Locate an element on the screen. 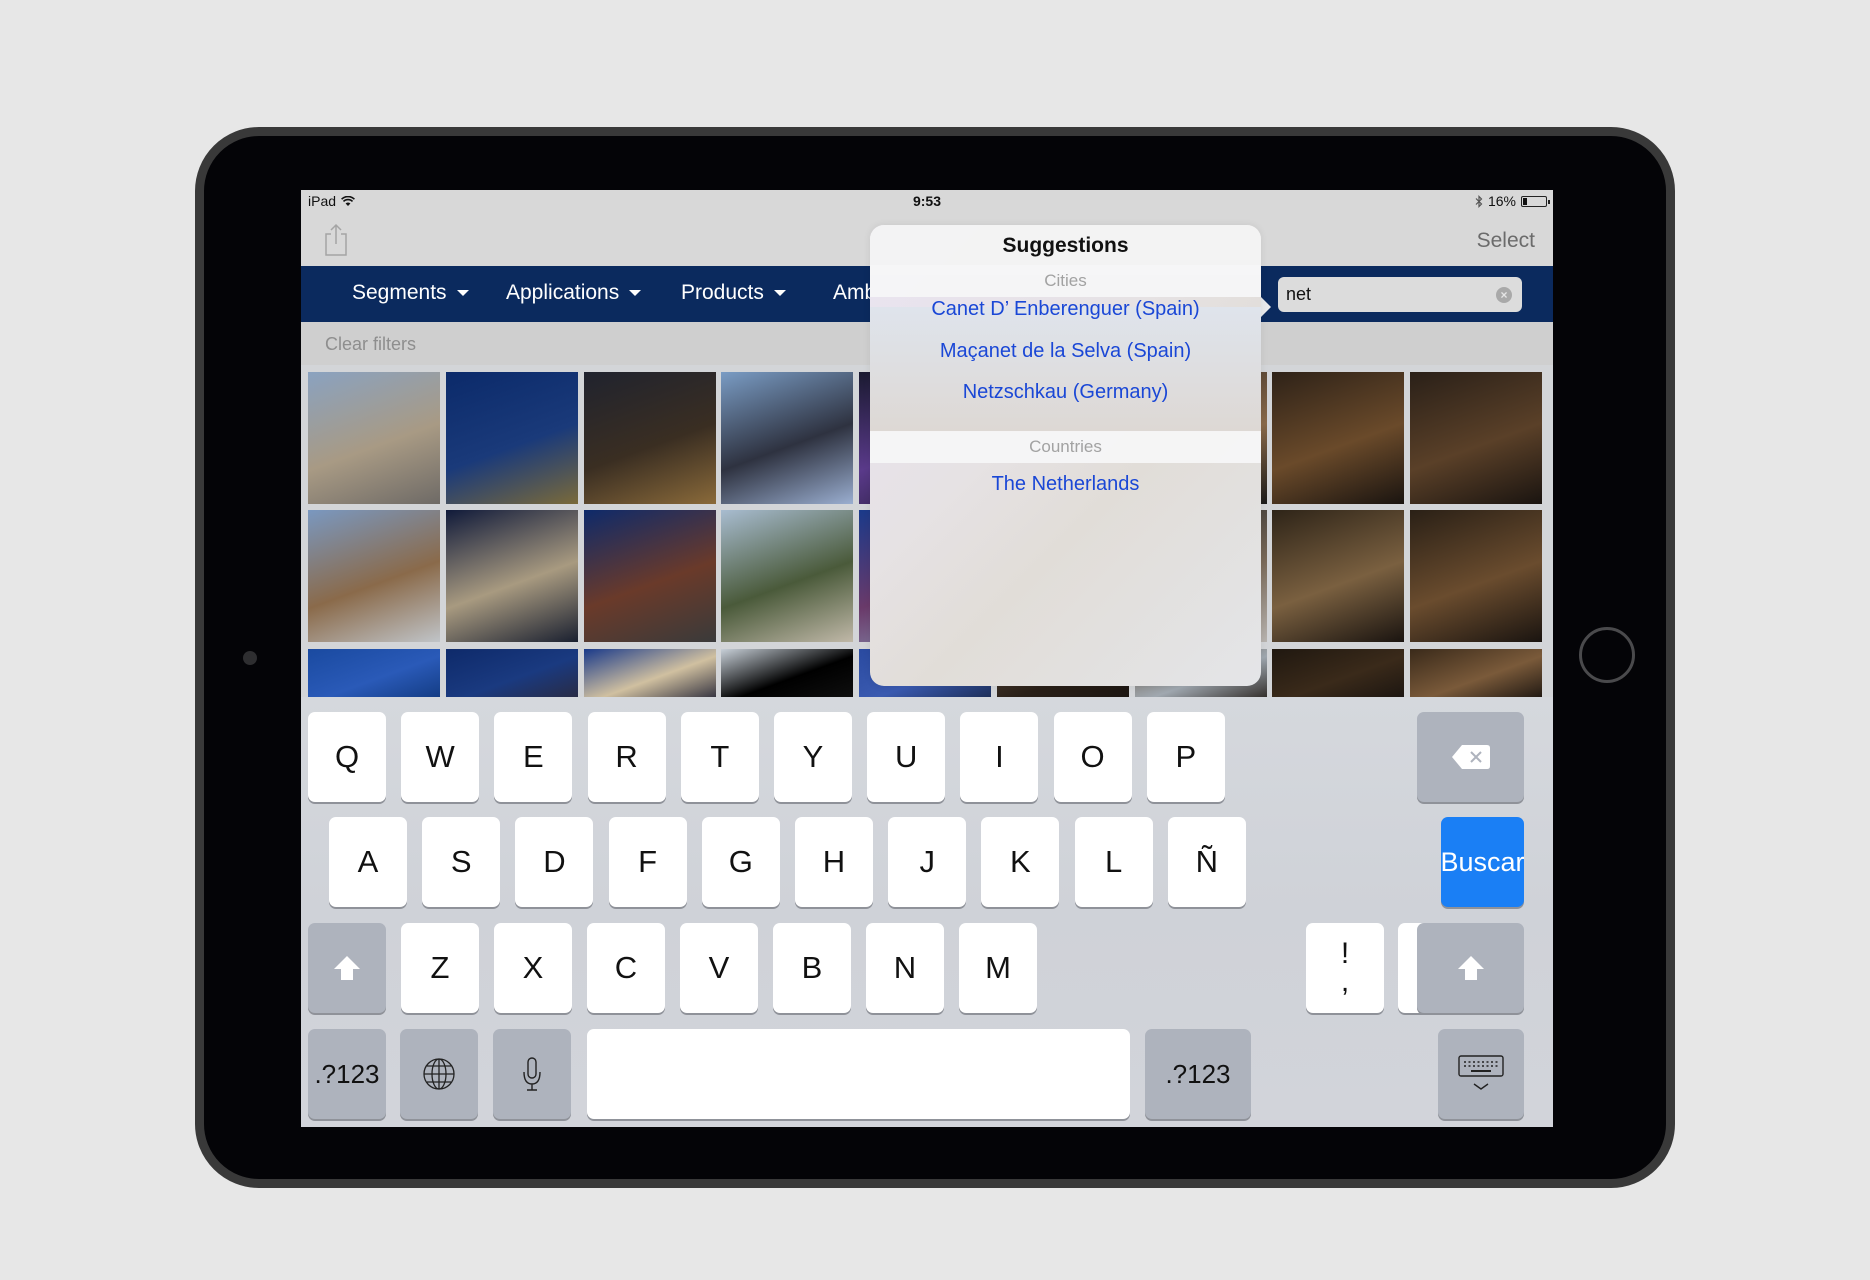 This screenshot has height=1280, width=1870. microphone-icon is located at coordinates (532, 1074).